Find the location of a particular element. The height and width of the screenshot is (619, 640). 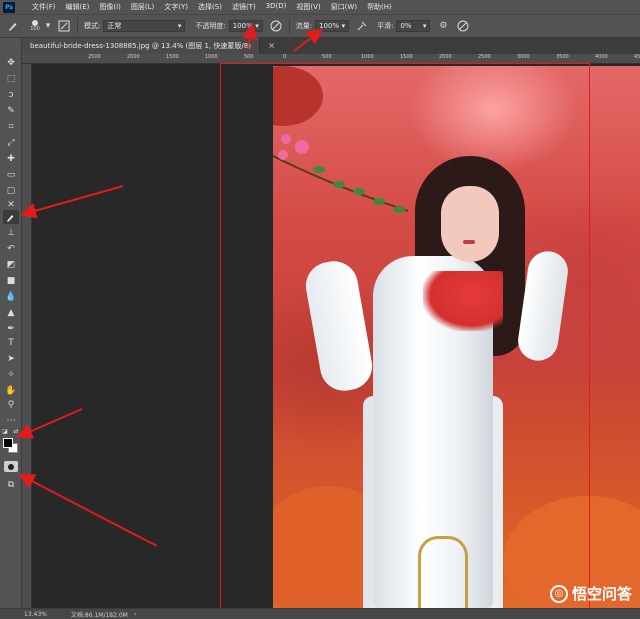

menu-item: 选择(S) is located at coordinates (210, 7).